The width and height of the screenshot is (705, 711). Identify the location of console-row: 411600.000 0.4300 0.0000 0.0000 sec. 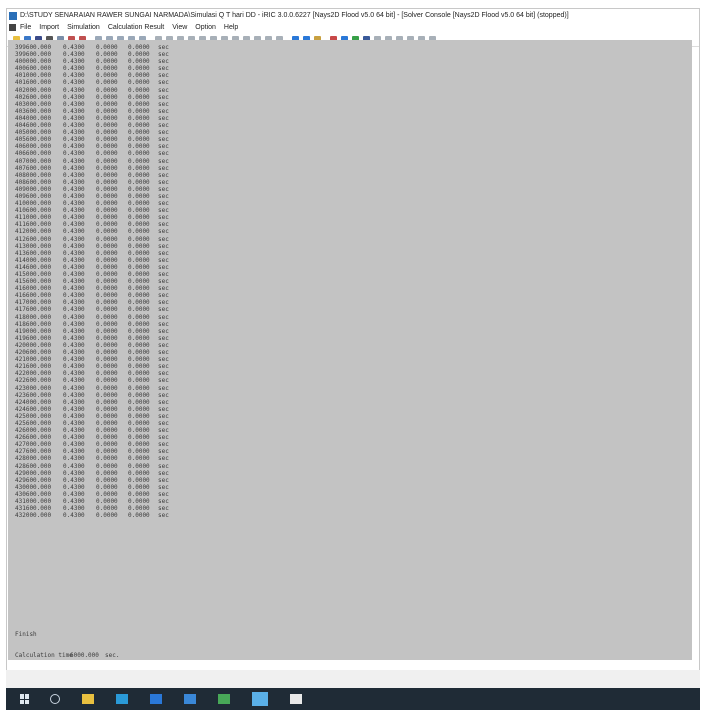
(92, 224).